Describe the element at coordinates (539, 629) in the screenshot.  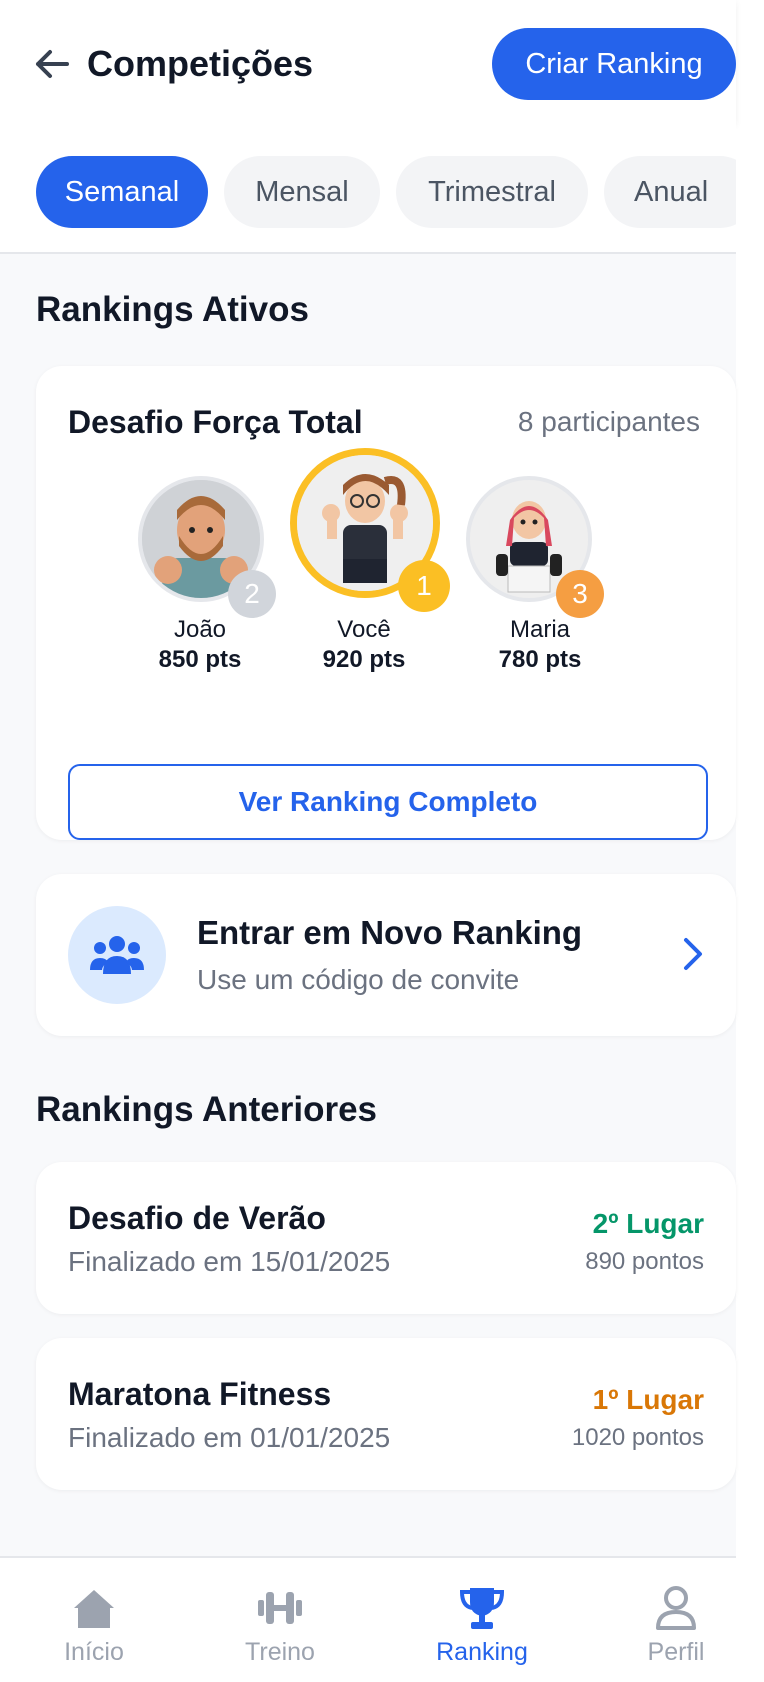
I see `player-name: Maria` at that location.